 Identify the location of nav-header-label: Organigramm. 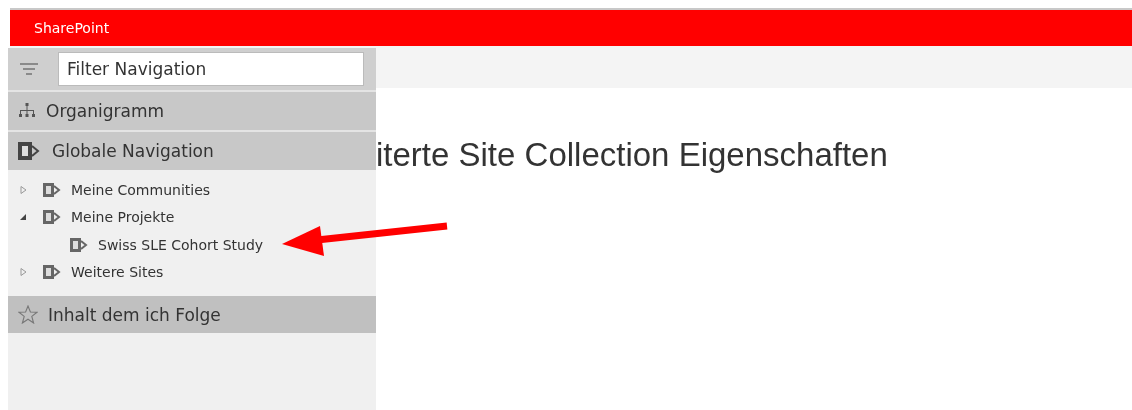
(105, 111).